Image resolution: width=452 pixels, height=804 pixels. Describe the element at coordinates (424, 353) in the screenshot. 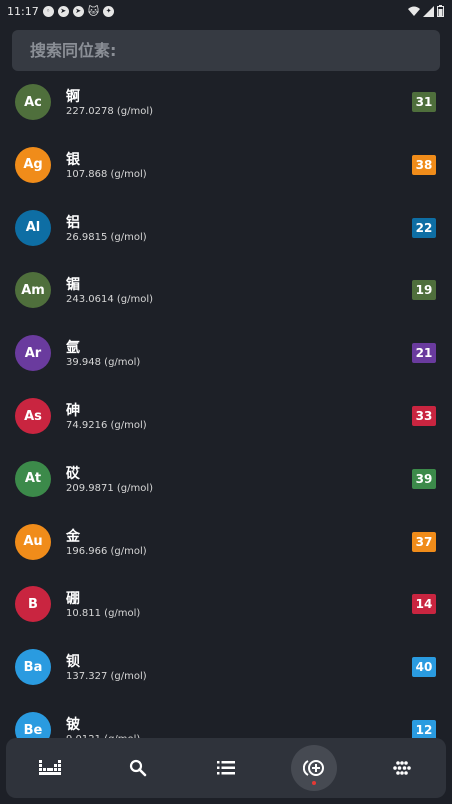

I see `isotope-count-badge: 21` at that location.